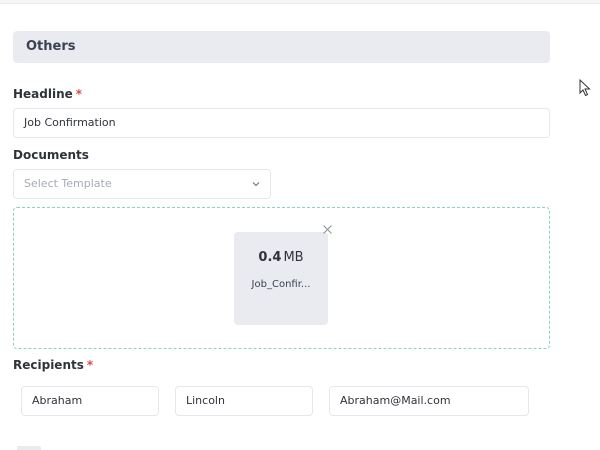  Describe the element at coordinates (43, 94) in the screenshot. I see `headline-label-text: Headline` at that location.